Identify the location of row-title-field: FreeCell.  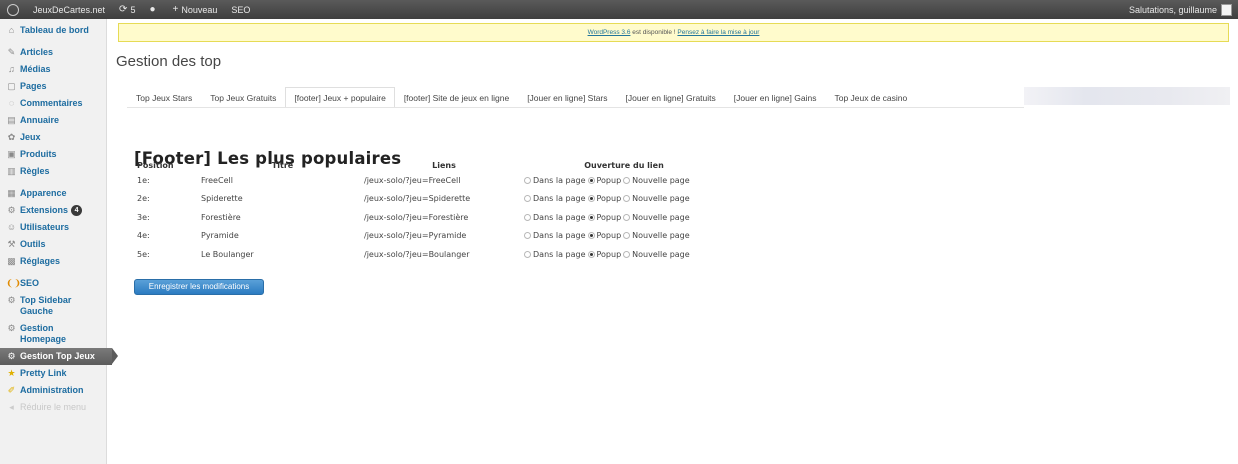
(282, 180).